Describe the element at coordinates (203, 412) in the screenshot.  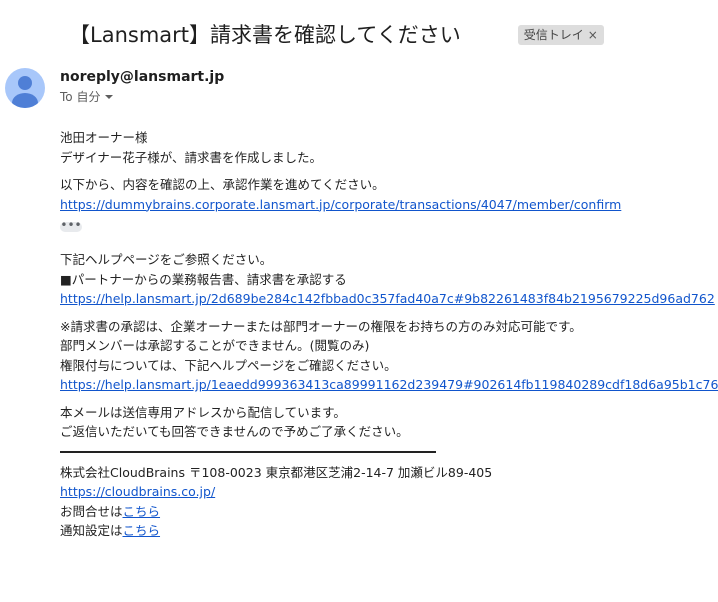
I see `footer-line: 本メールは送信専用アドレスから配信しています。` at that location.